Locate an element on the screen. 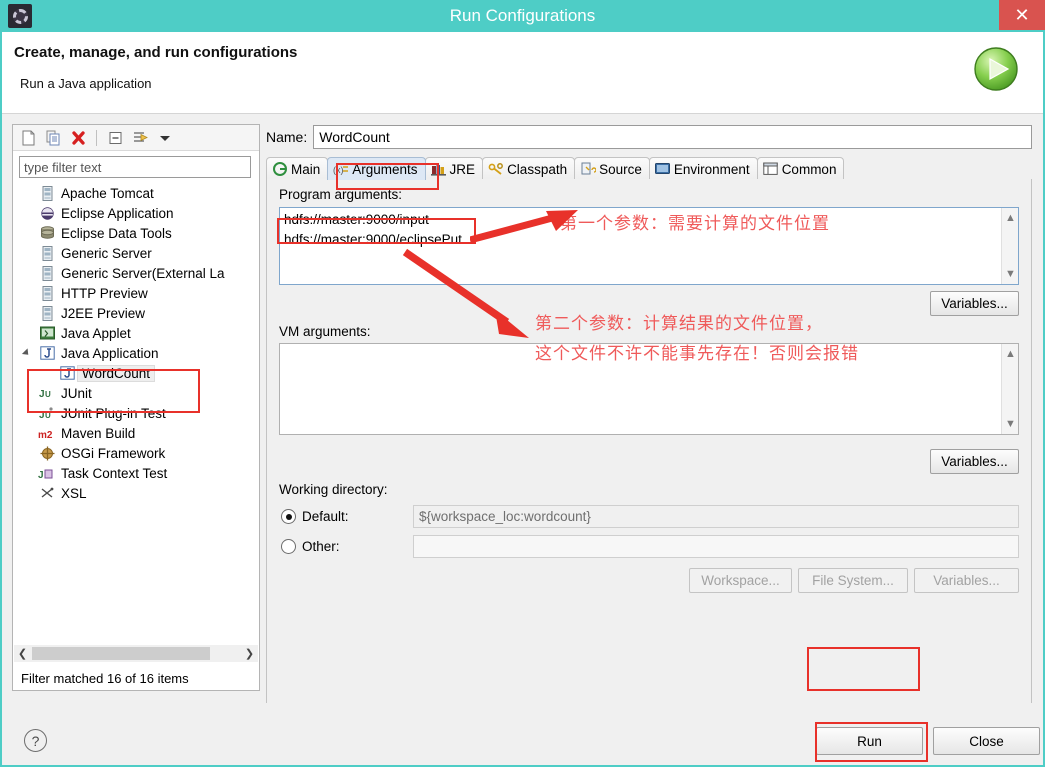  tab-classpath: Classpath is located at coordinates (529, 168).